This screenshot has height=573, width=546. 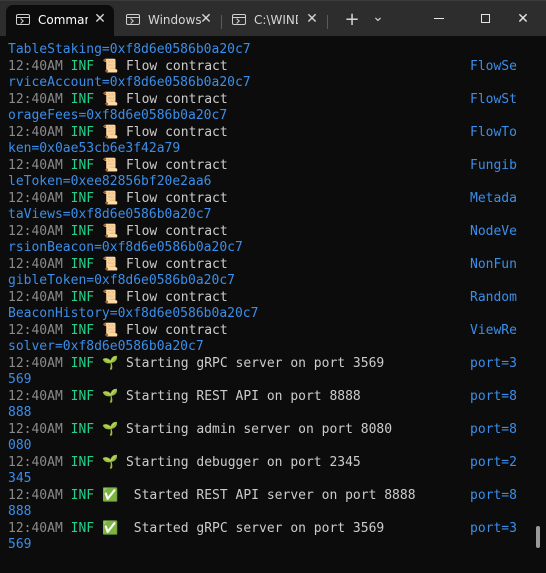 What do you see at coordinates (20, 478) in the screenshot?
I see `log-continuation: 345` at bounding box center [20, 478].